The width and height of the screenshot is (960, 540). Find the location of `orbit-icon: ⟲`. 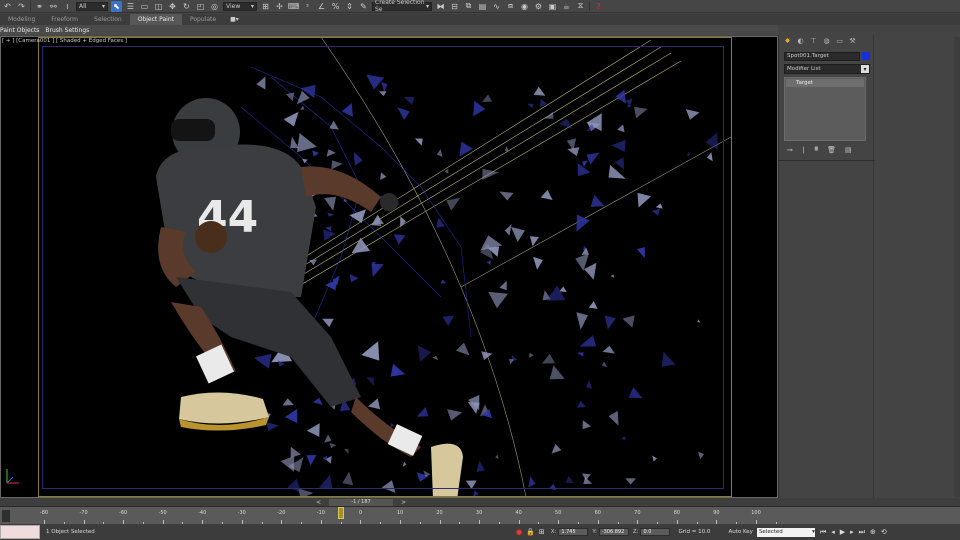

orbit-icon: ⟲ is located at coordinates (884, 532).